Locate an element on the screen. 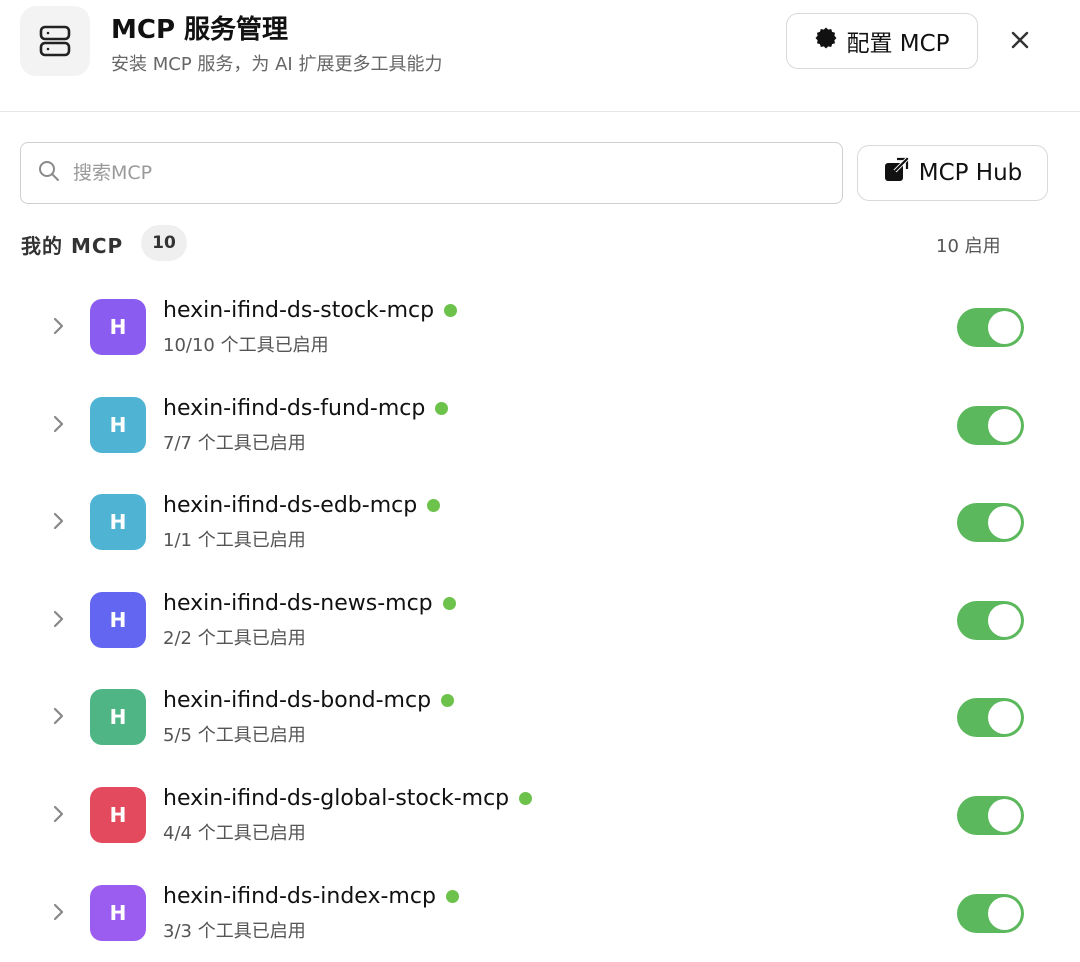 The height and width of the screenshot is (962, 1080). mcp-row-3: H hexin-ifind-ds-news-mcp 2/2 个工具已启用 is located at coordinates (540, 620).